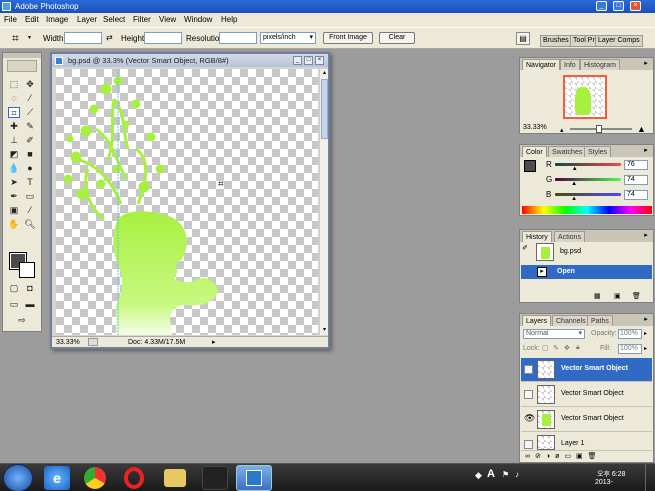 The image size is (655, 491). I want to click on swap-icon: ⇄, so click(109, 37).